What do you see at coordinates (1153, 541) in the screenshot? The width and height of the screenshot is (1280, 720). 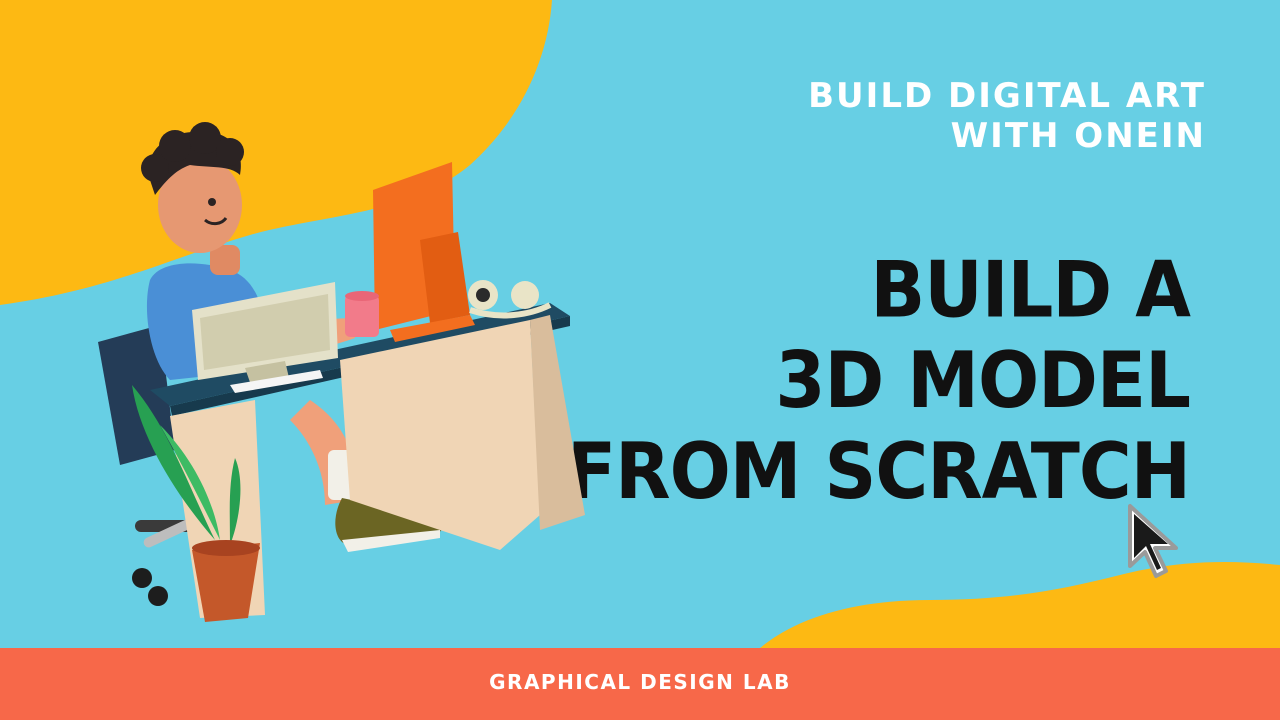 I see `arrow-cursor-icon` at bounding box center [1153, 541].